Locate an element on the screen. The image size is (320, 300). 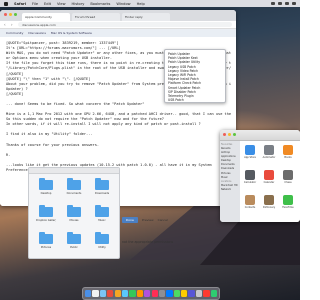
app-label: Calculator is located at coordinates (250, 182).